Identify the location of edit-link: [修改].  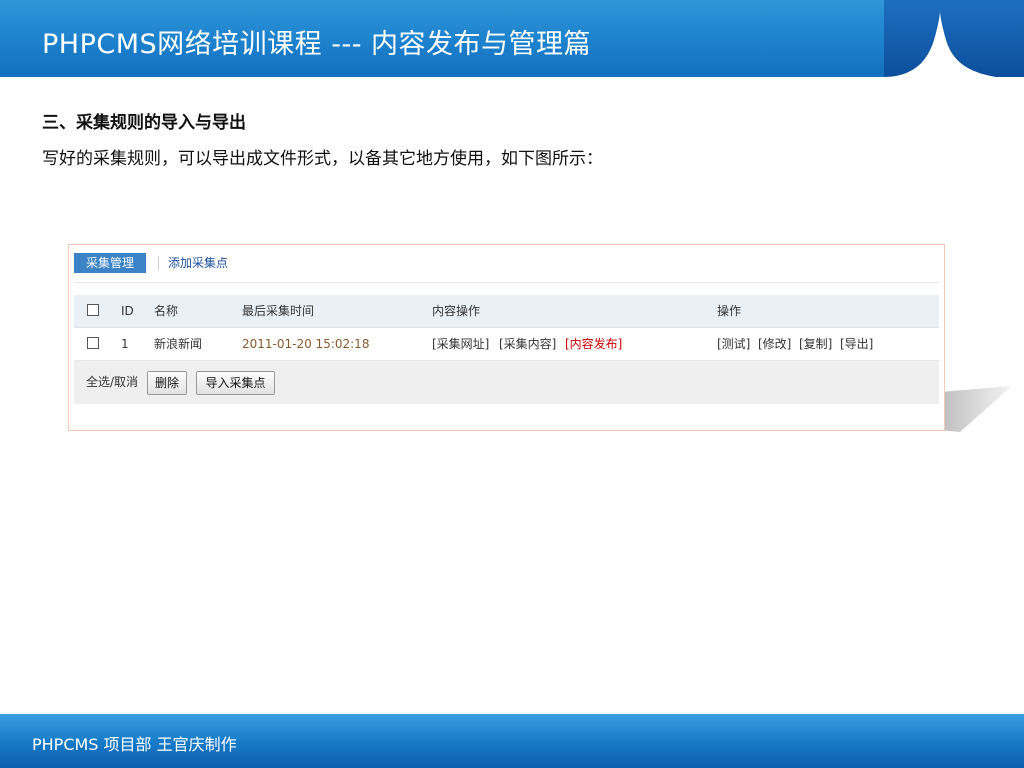
(774, 344).